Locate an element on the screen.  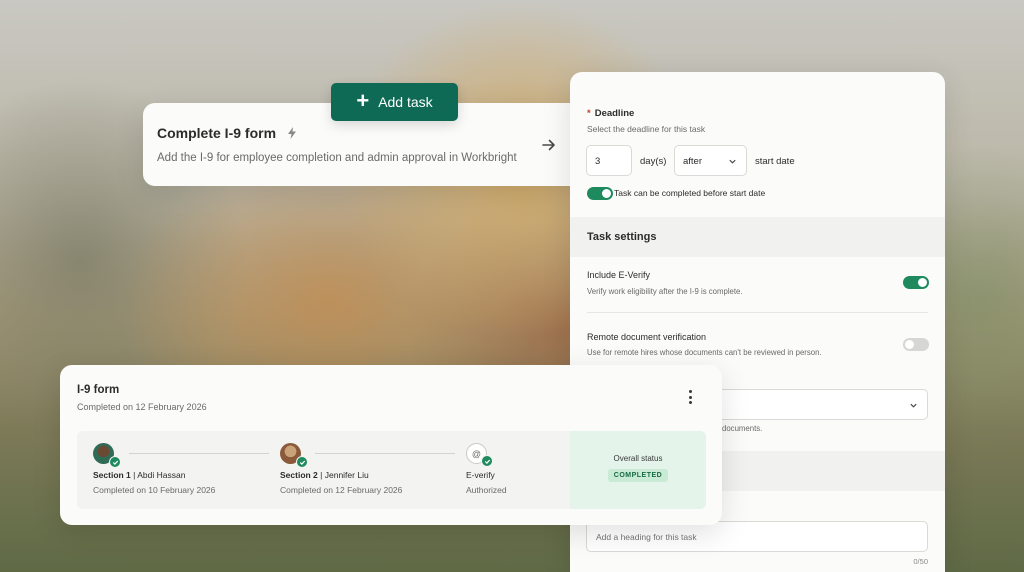
bolt-icon is located at coordinates (292, 133).